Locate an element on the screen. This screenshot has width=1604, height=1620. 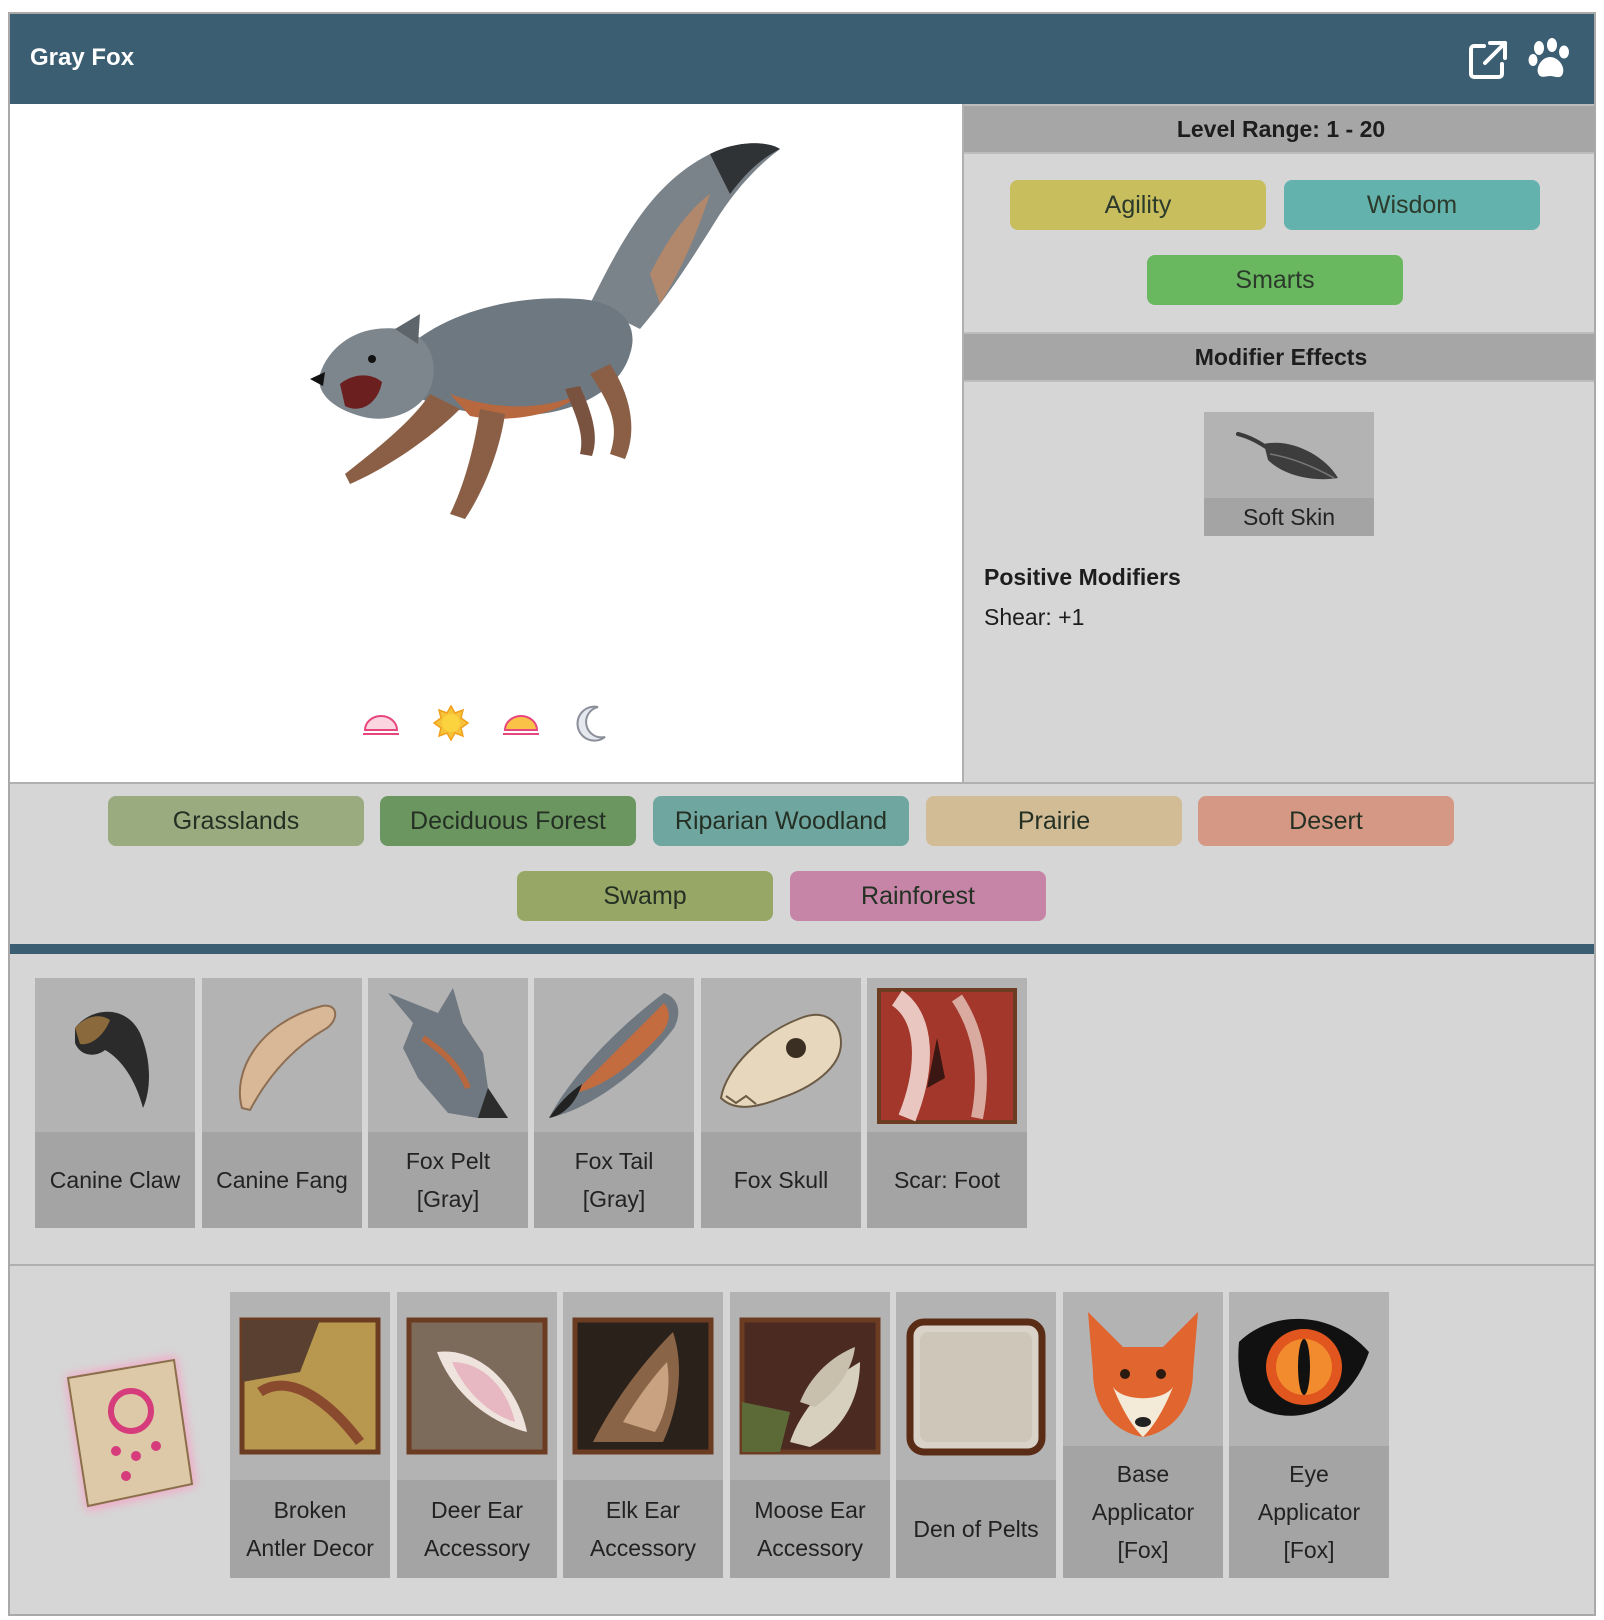
reward-label-line: Broken is located at coordinates (310, 1510).